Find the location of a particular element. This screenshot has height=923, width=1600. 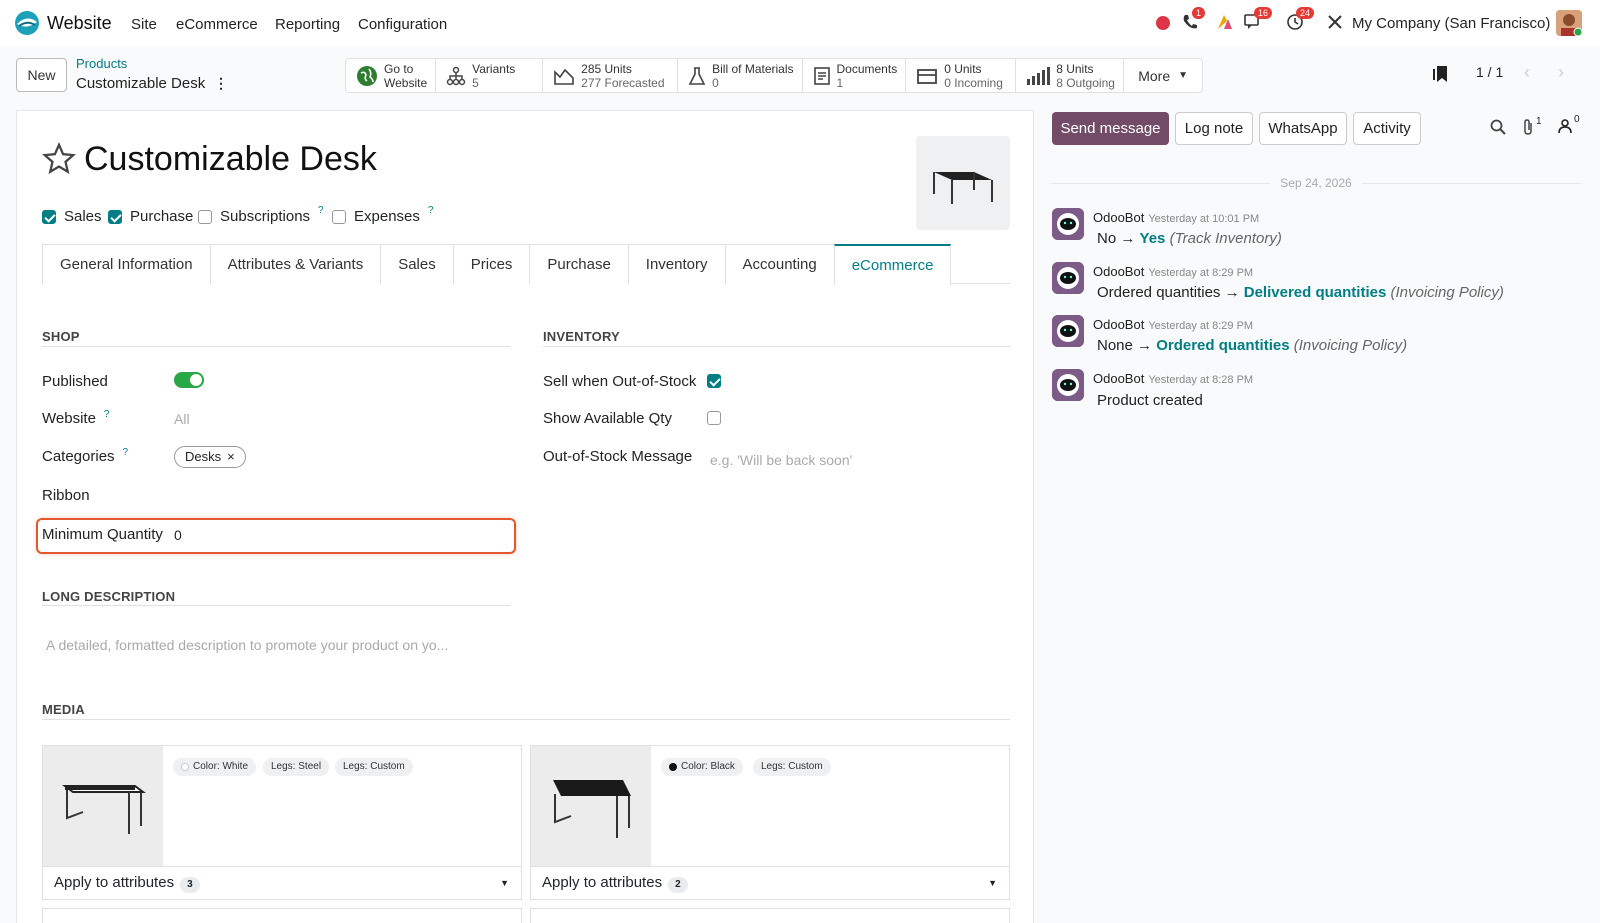

documents-button: Documents 1 is located at coordinates (855, 75).